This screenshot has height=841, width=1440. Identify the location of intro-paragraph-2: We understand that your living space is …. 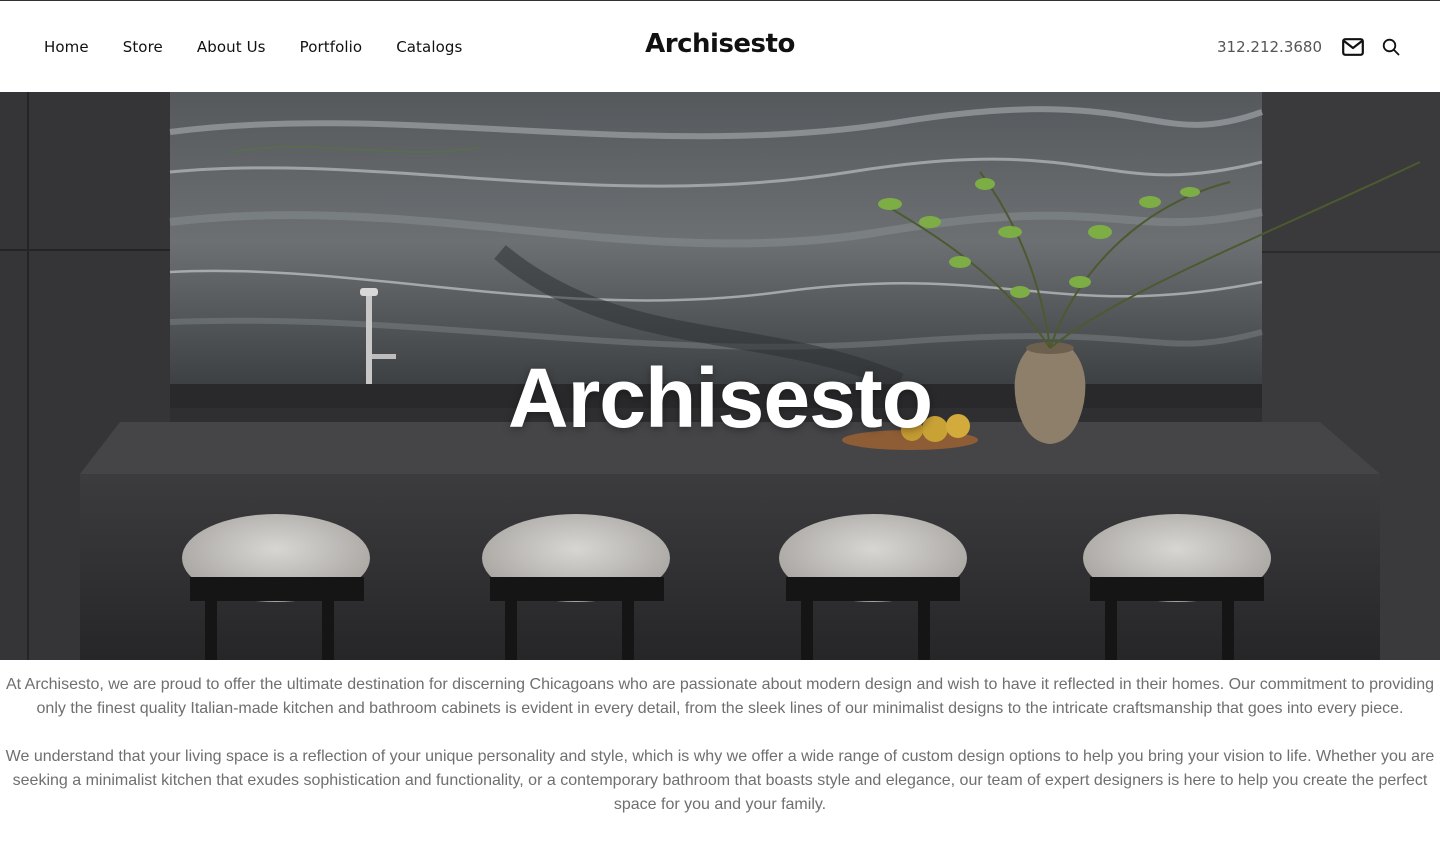
(720, 780).